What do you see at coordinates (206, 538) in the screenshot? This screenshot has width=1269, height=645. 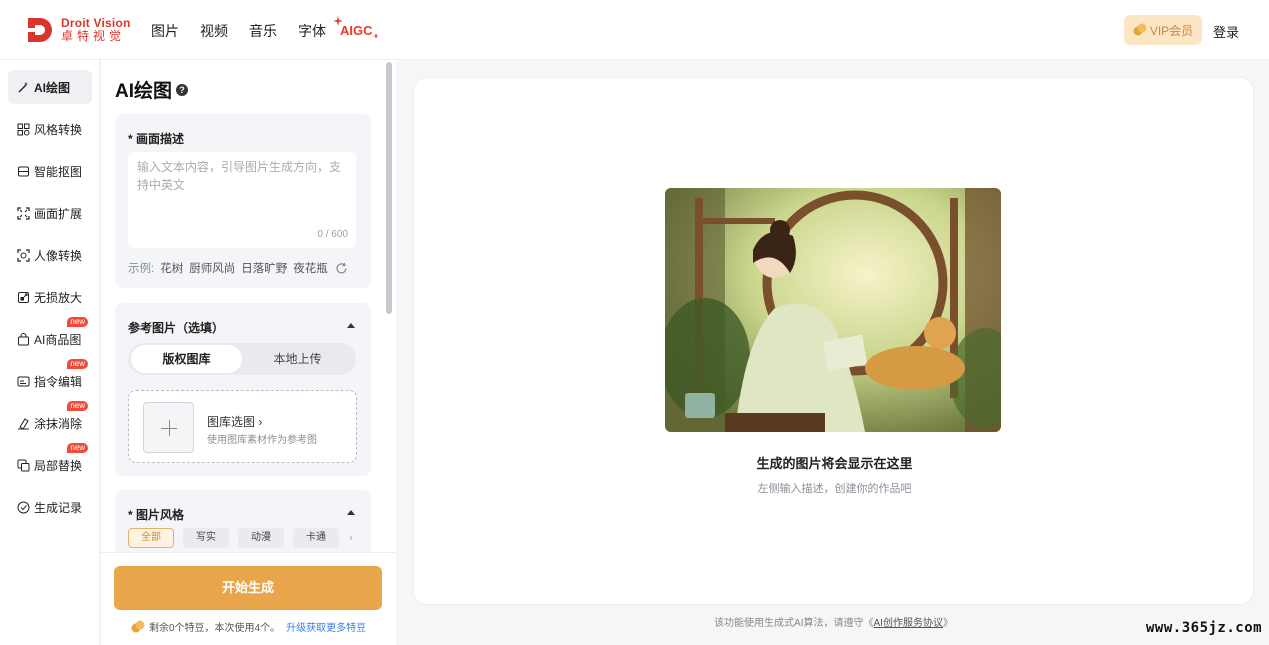 I see `style-chip-realistic: 写实` at bounding box center [206, 538].